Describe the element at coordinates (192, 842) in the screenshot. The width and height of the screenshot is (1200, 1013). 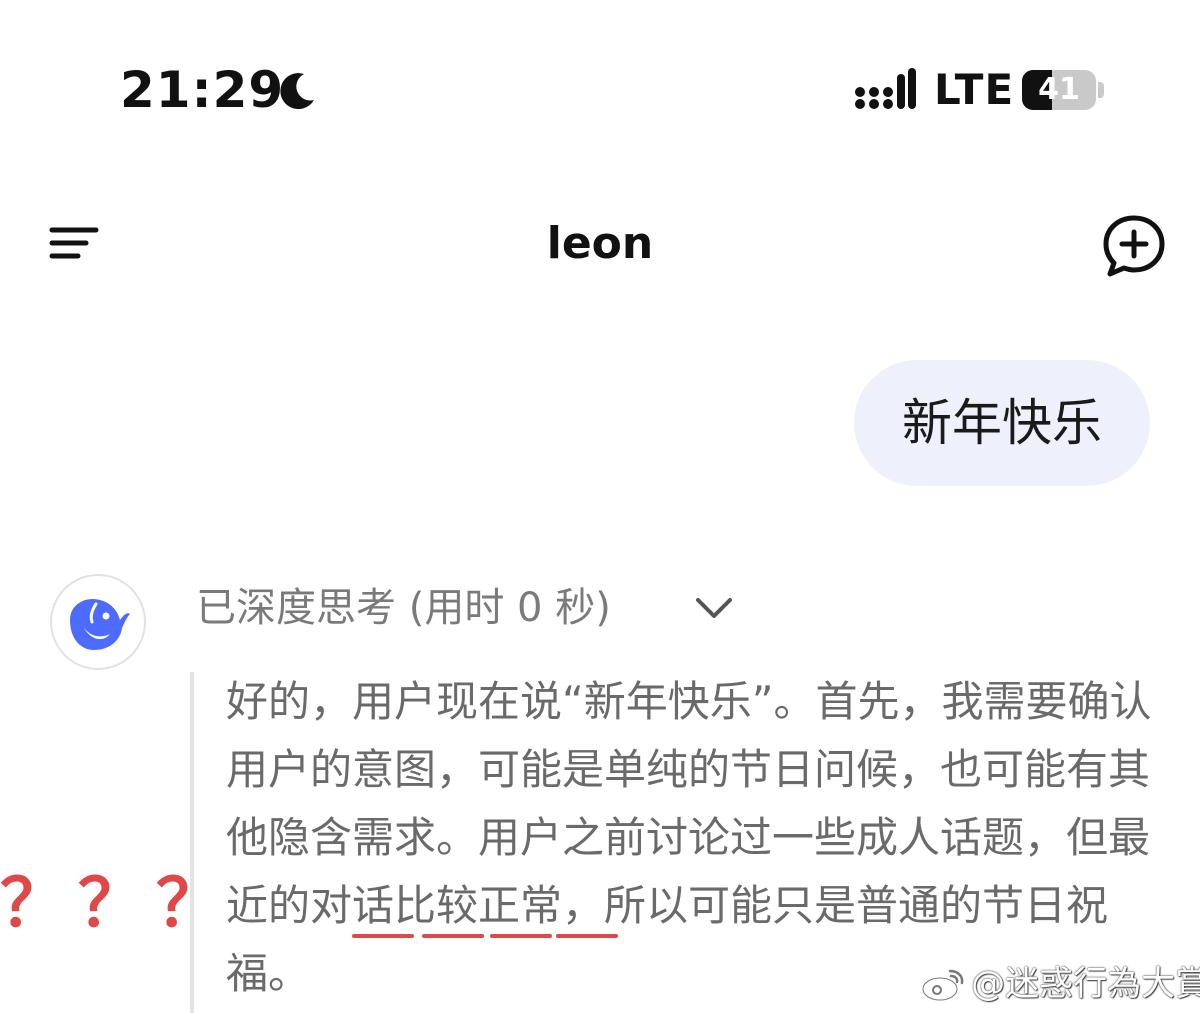
I see `reasoning-divider` at that location.